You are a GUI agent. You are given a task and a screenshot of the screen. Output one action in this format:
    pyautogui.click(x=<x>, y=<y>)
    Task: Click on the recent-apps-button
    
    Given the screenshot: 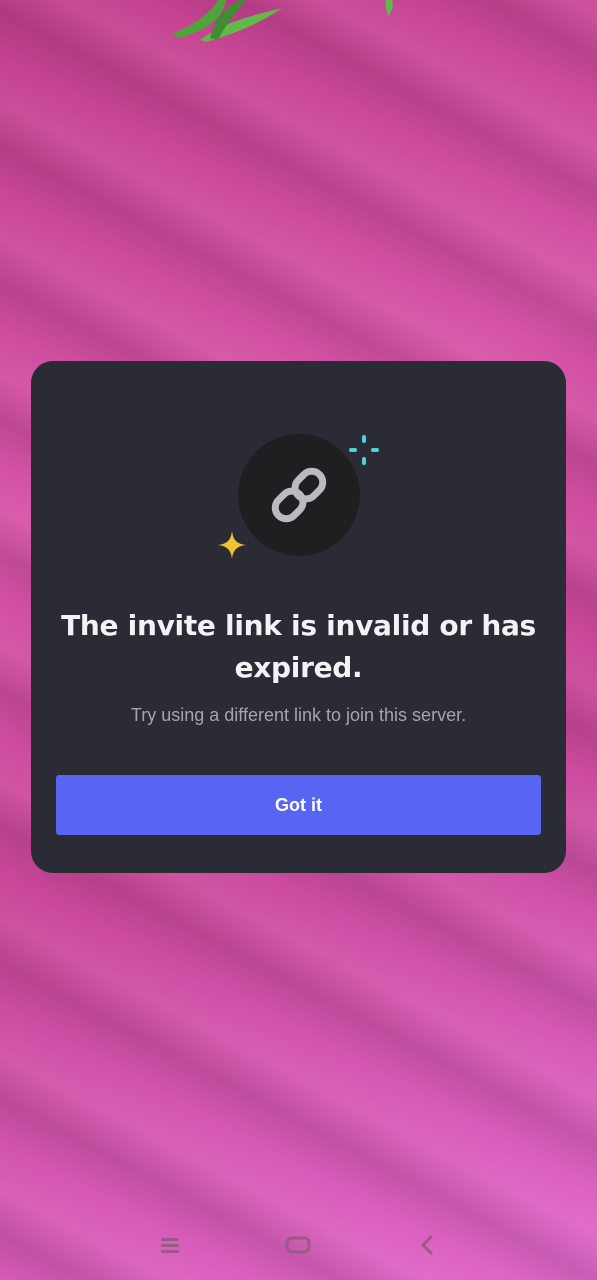 What is the action you would take?
    pyautogui.click(x=170, y=1245)
    